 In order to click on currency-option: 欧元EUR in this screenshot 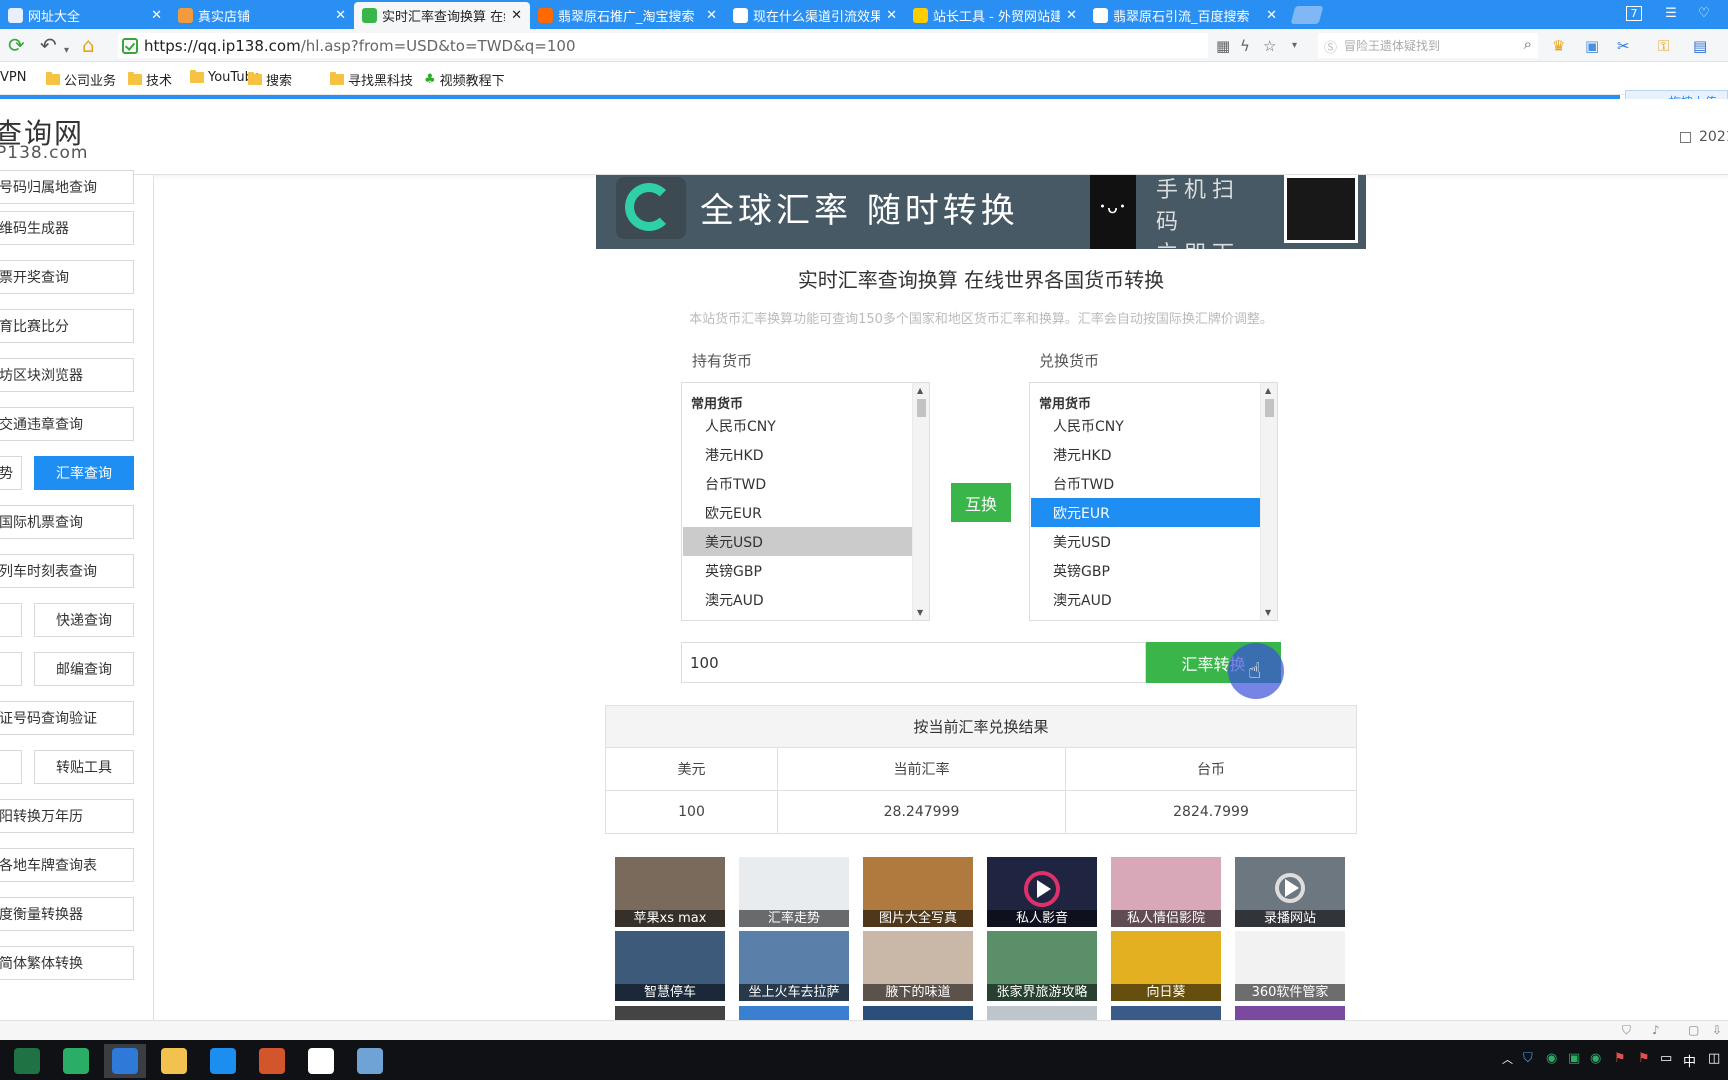, I will do `click(797, 512)`.